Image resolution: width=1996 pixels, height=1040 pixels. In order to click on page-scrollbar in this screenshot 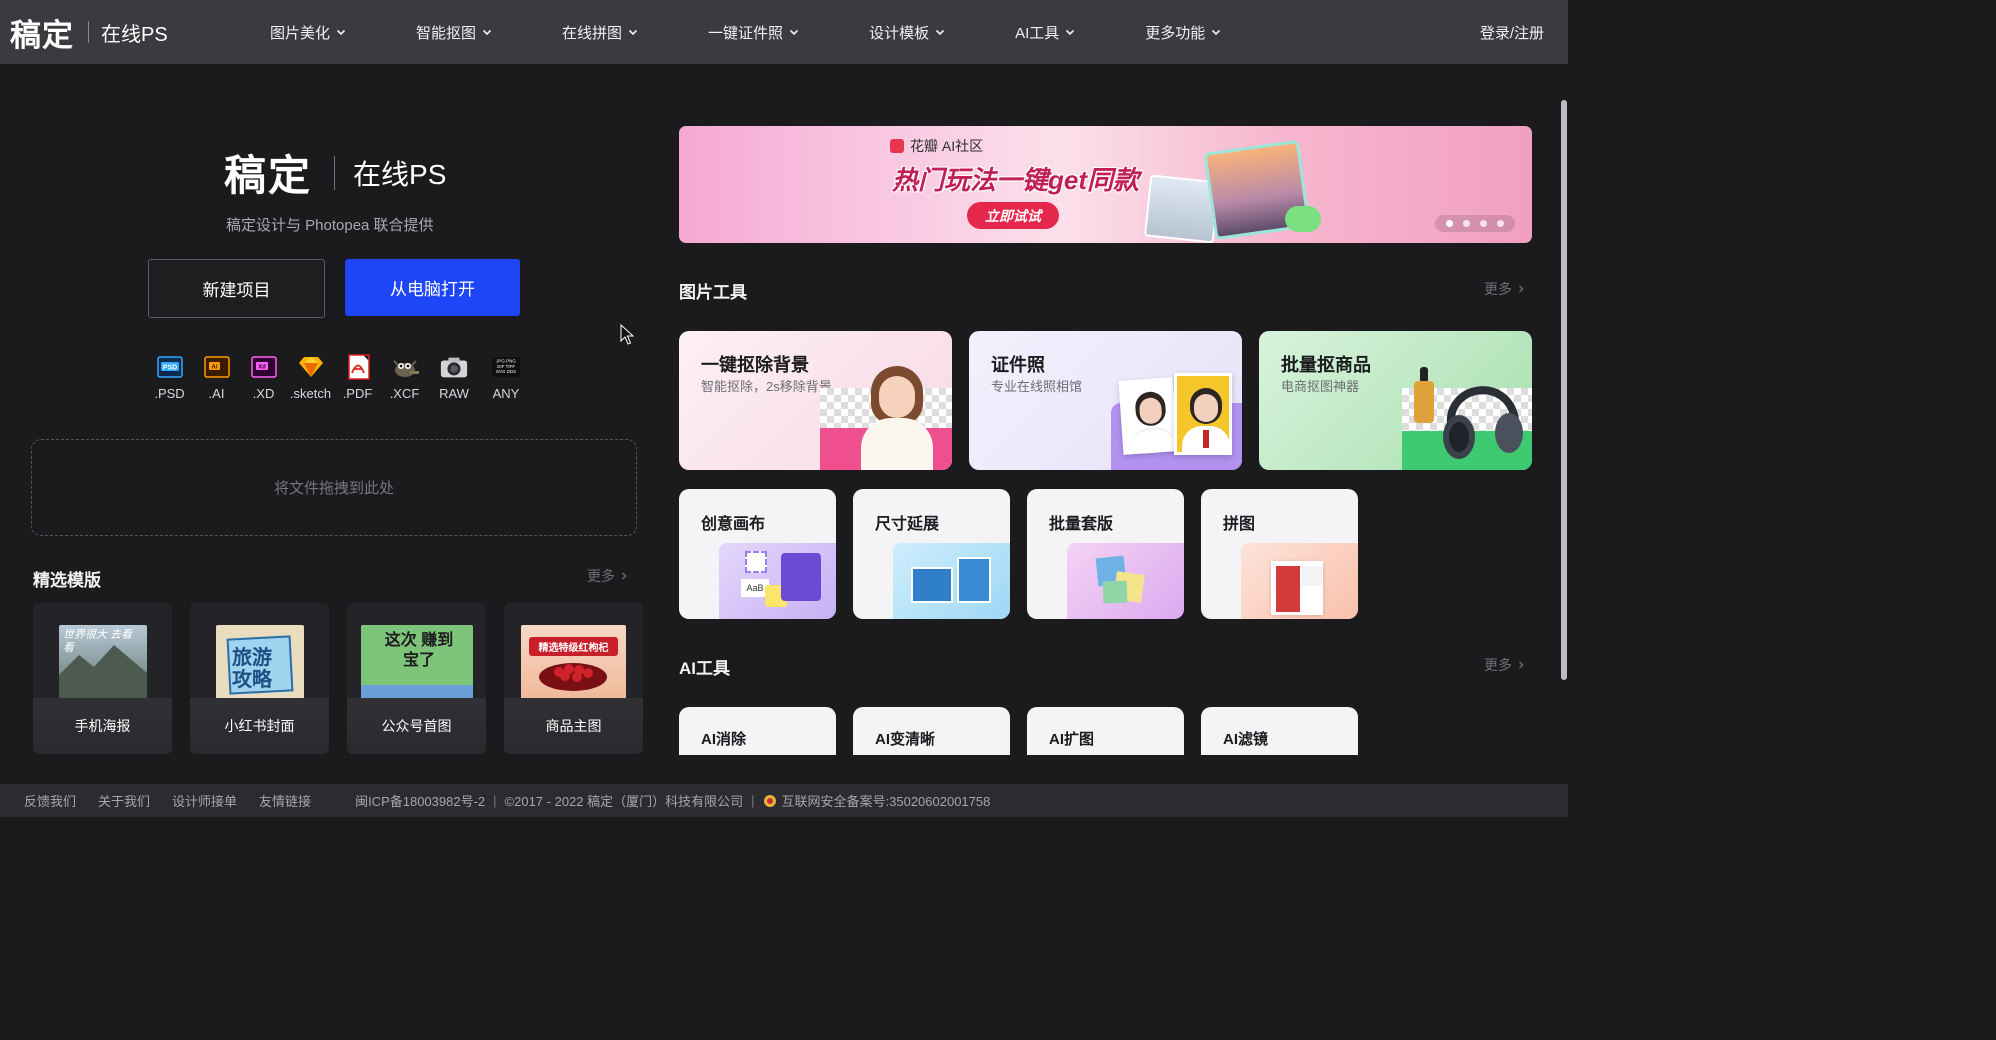, I will do `click(1564, 392)`.